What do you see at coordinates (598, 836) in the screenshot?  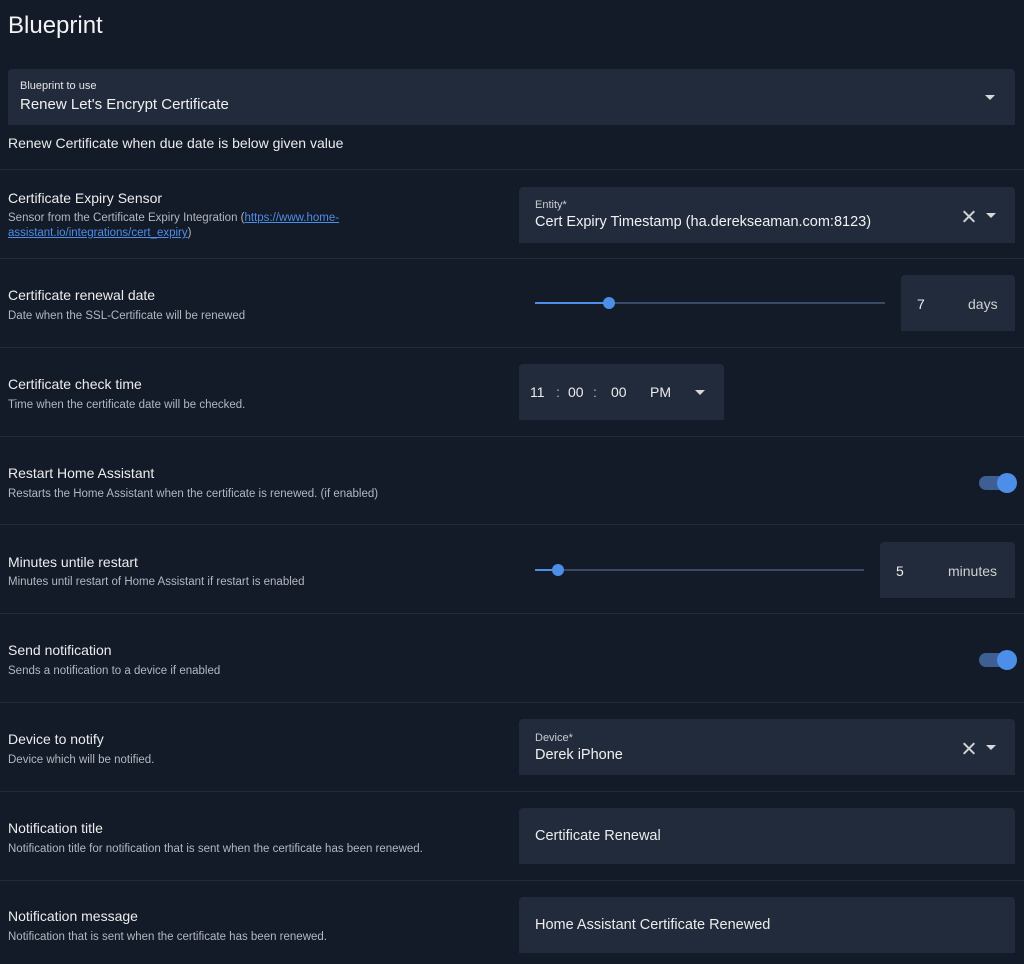 I see `notification-title-value: Certificate Renewal` at bounding box center [598, 836].